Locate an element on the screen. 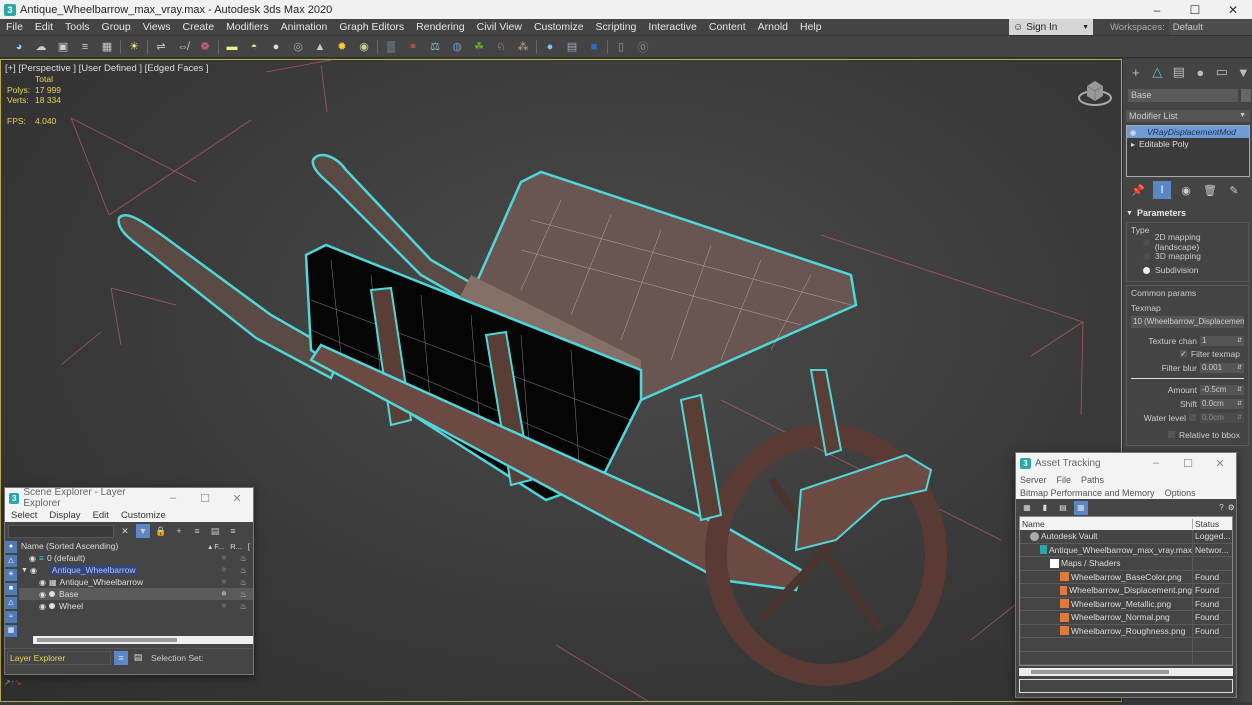 Image resolution: width=1252 pixels, height=705 pixels. menu-bitmap-performance: Bitmap Performance and Memory is located at coordinates (1087, 493).